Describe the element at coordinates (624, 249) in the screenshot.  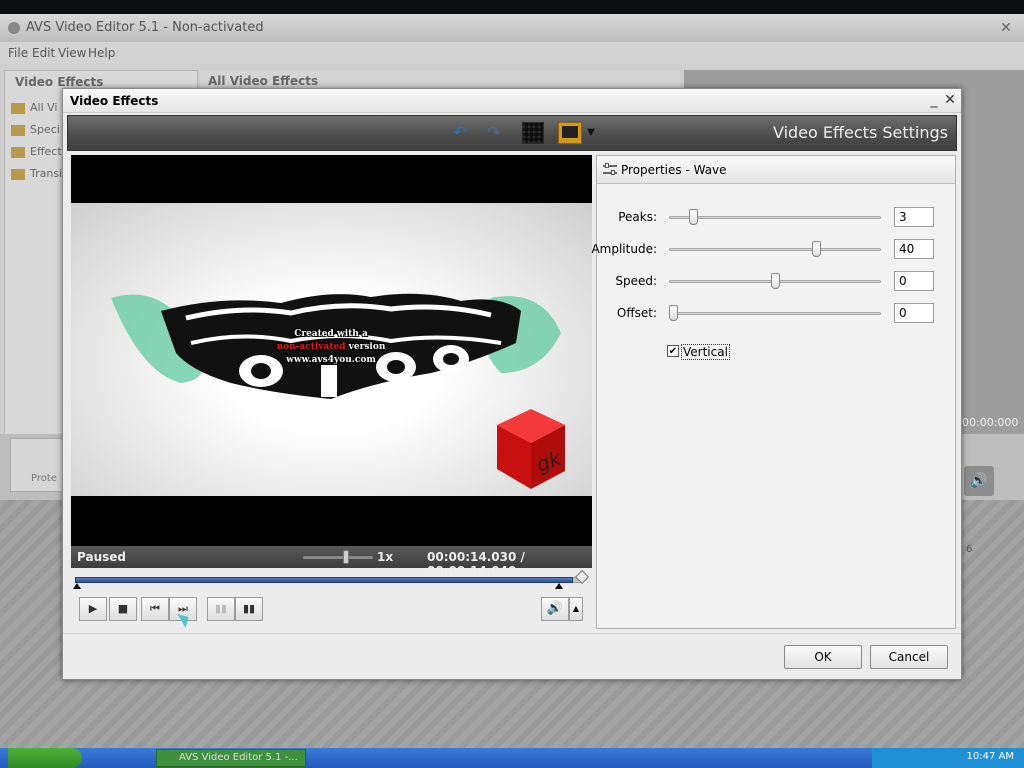
I see `property-label: Amplitude:` at that location.